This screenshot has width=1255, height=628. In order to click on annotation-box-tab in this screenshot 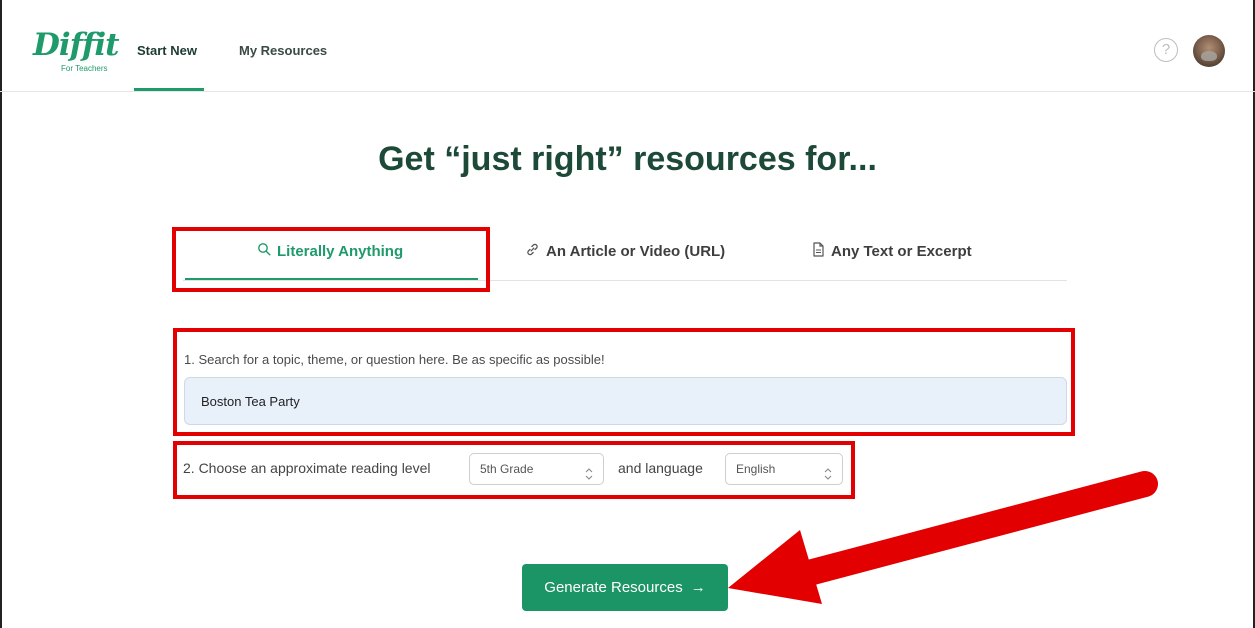, I will do `click(331, 259)`.